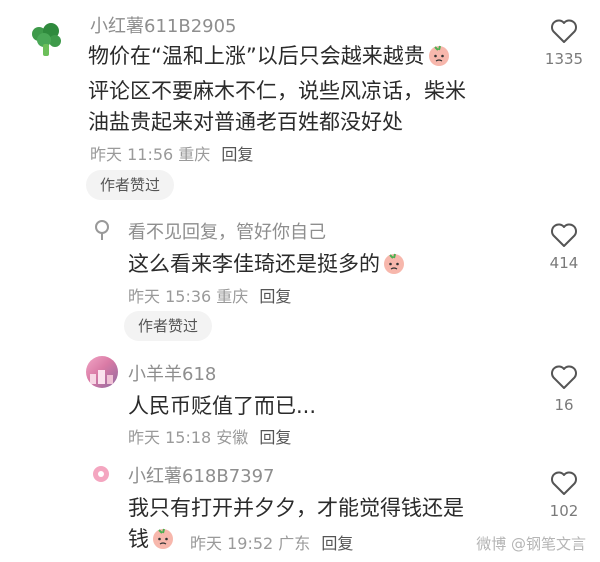 This screenshot has height=562, width=600. I want to click on comment-line: 评论区不要麻木不仁，说些风凉话，柴米, so click(277, 91).